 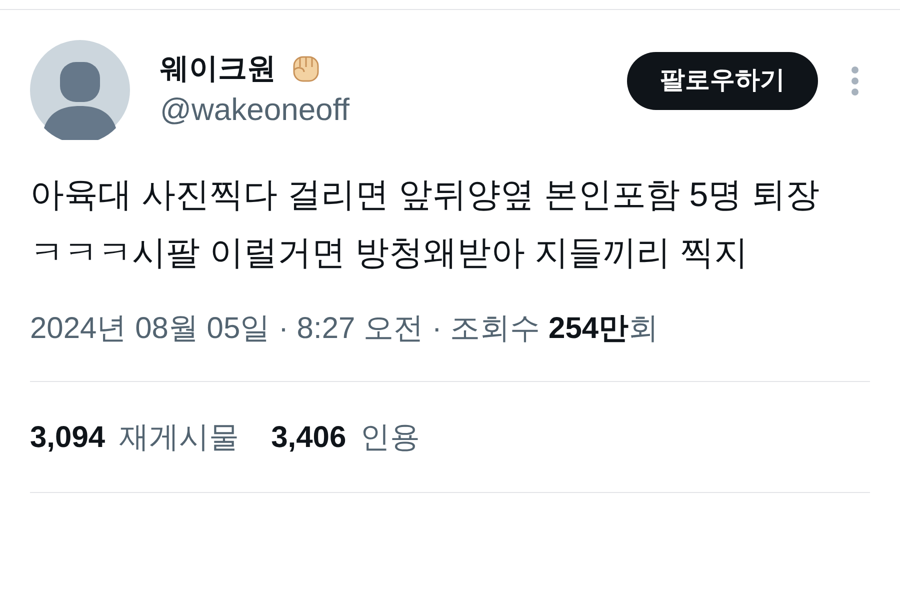 I want to click on more-icon, so click(x=855, y=81).